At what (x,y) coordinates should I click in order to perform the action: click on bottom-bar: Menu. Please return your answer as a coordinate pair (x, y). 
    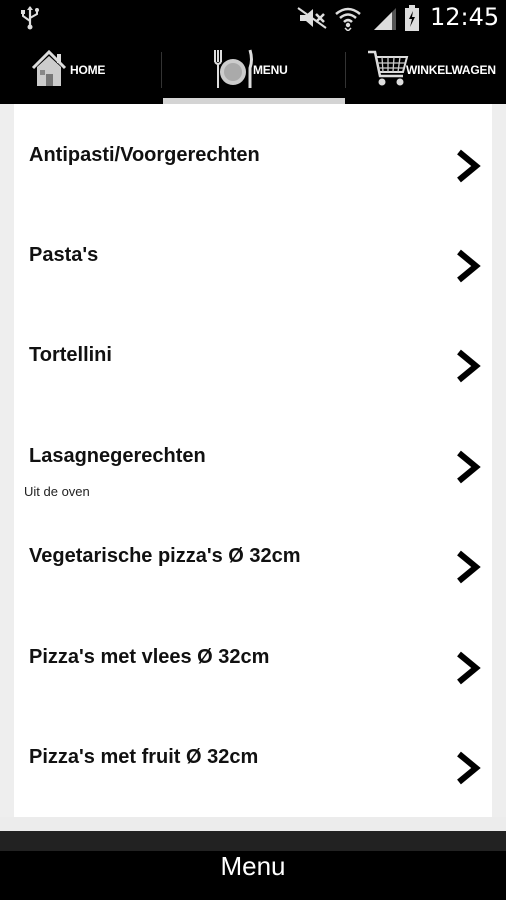
    Looking at the image, I should click on (253, 865).